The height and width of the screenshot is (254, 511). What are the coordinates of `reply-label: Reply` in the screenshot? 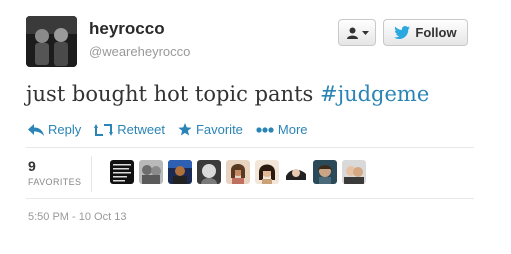 It's located at (65, 129).